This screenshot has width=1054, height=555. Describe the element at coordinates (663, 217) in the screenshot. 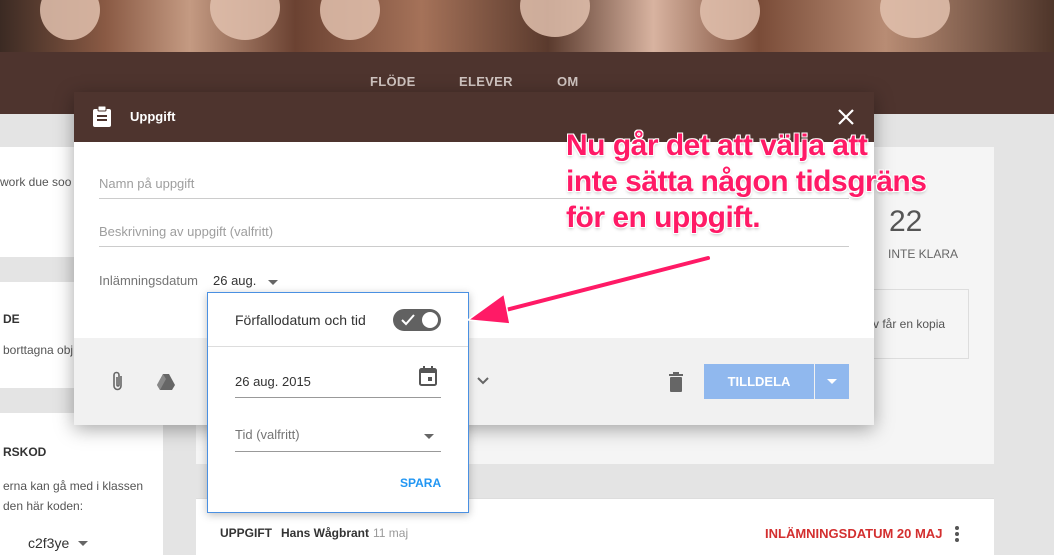

I see `annotation-line-3: för en uppgift.` at that location.